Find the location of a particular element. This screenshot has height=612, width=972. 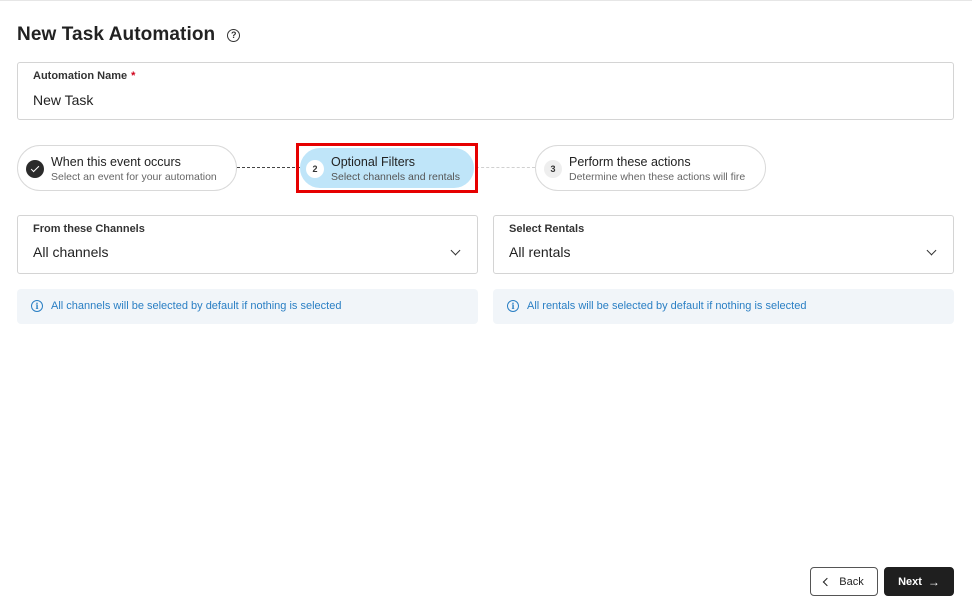

page-header: New Task Automation ? is located at coordinates (129, 35).